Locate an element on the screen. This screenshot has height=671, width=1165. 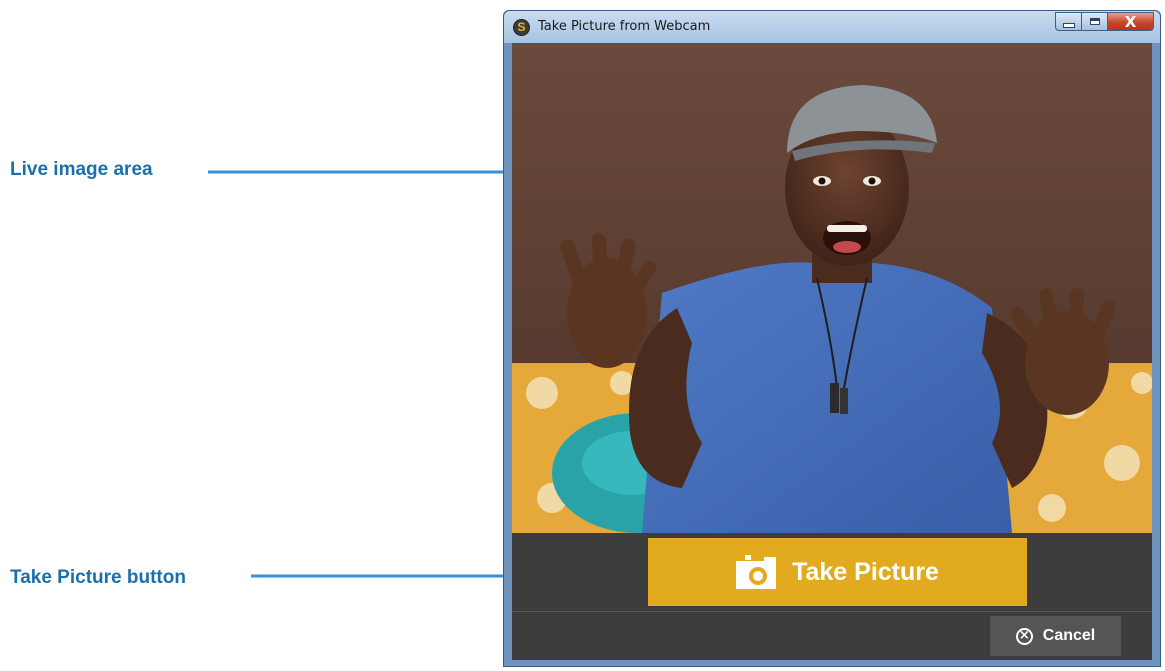
window-controls: X is located at coordinates (1104, 22).